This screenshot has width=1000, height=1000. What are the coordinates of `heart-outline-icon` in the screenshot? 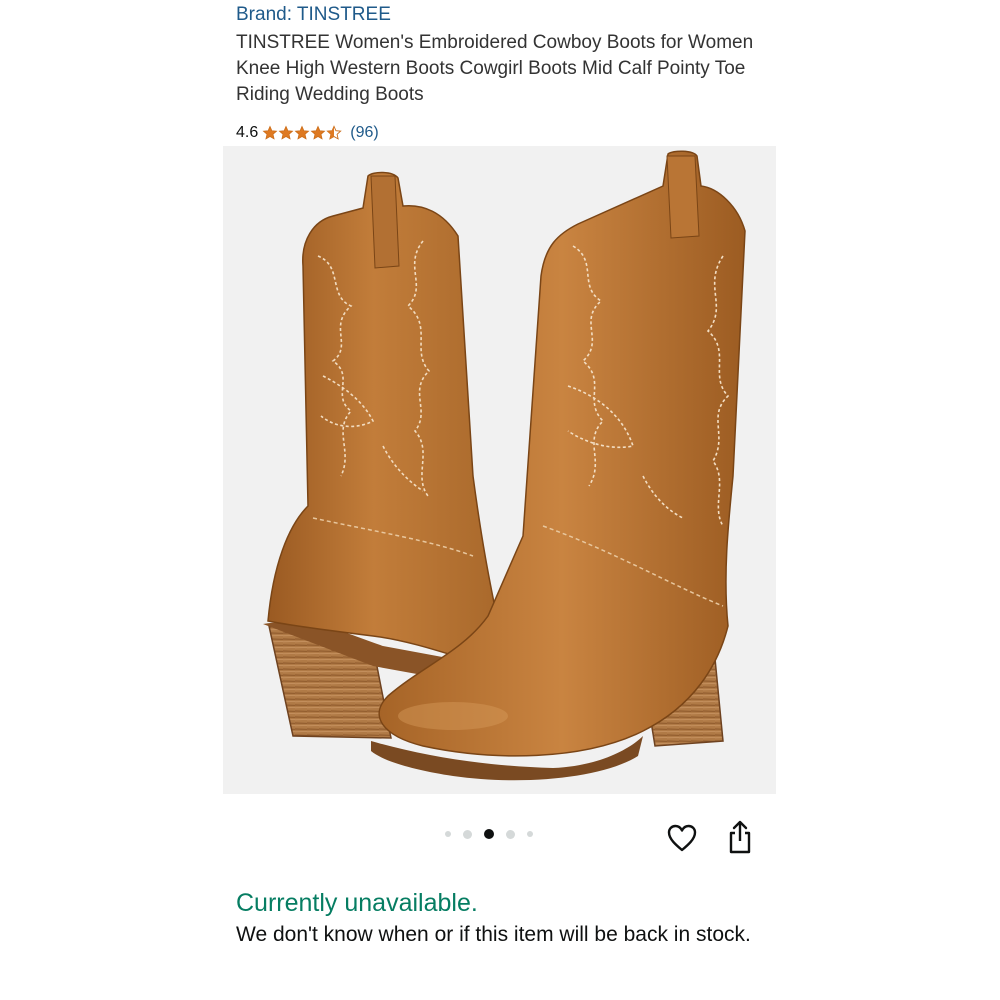 It's located at (682, 838).